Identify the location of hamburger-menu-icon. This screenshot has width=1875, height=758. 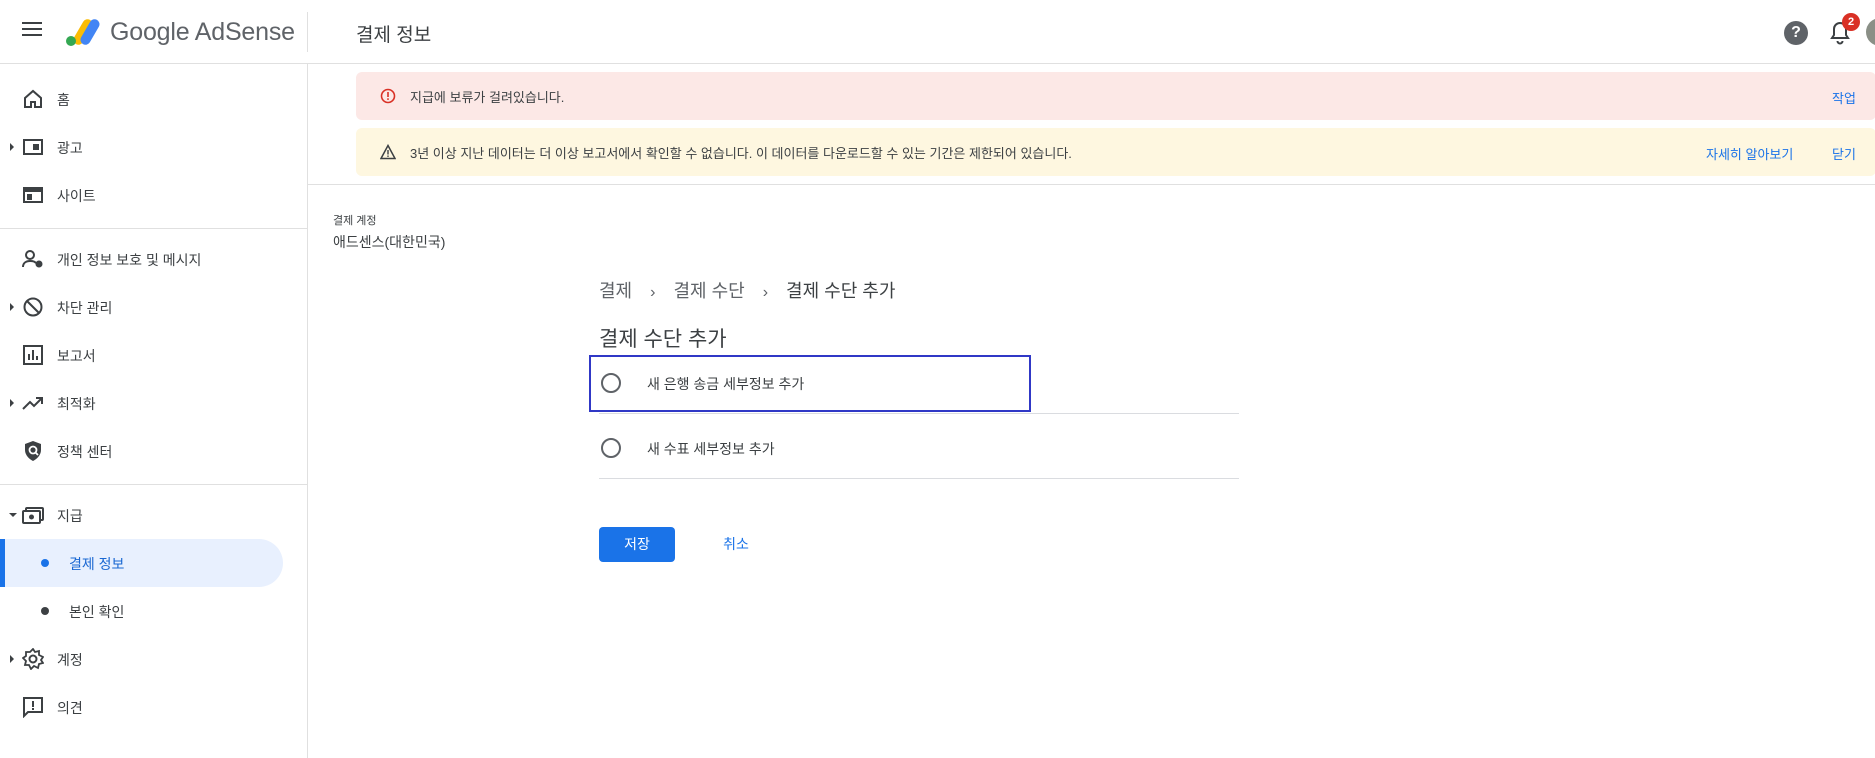
(33, 32).